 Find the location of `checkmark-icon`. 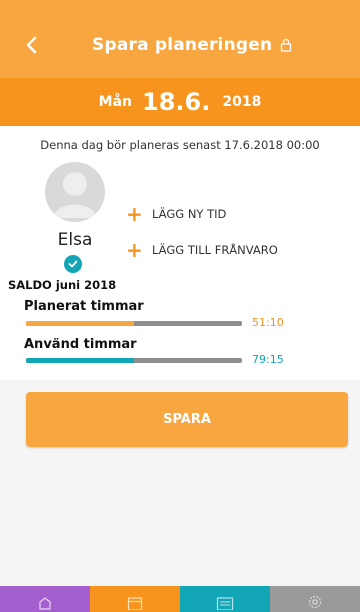

checkmark-icon is located at coordinates (73, 264).